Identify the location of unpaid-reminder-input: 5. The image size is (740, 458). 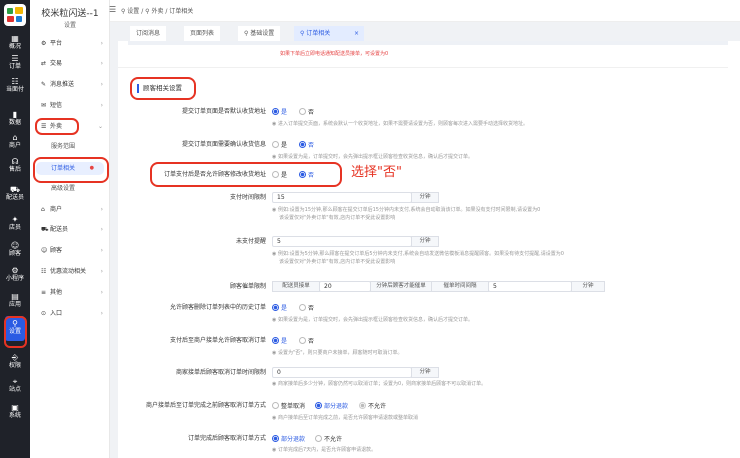
(342, 241).